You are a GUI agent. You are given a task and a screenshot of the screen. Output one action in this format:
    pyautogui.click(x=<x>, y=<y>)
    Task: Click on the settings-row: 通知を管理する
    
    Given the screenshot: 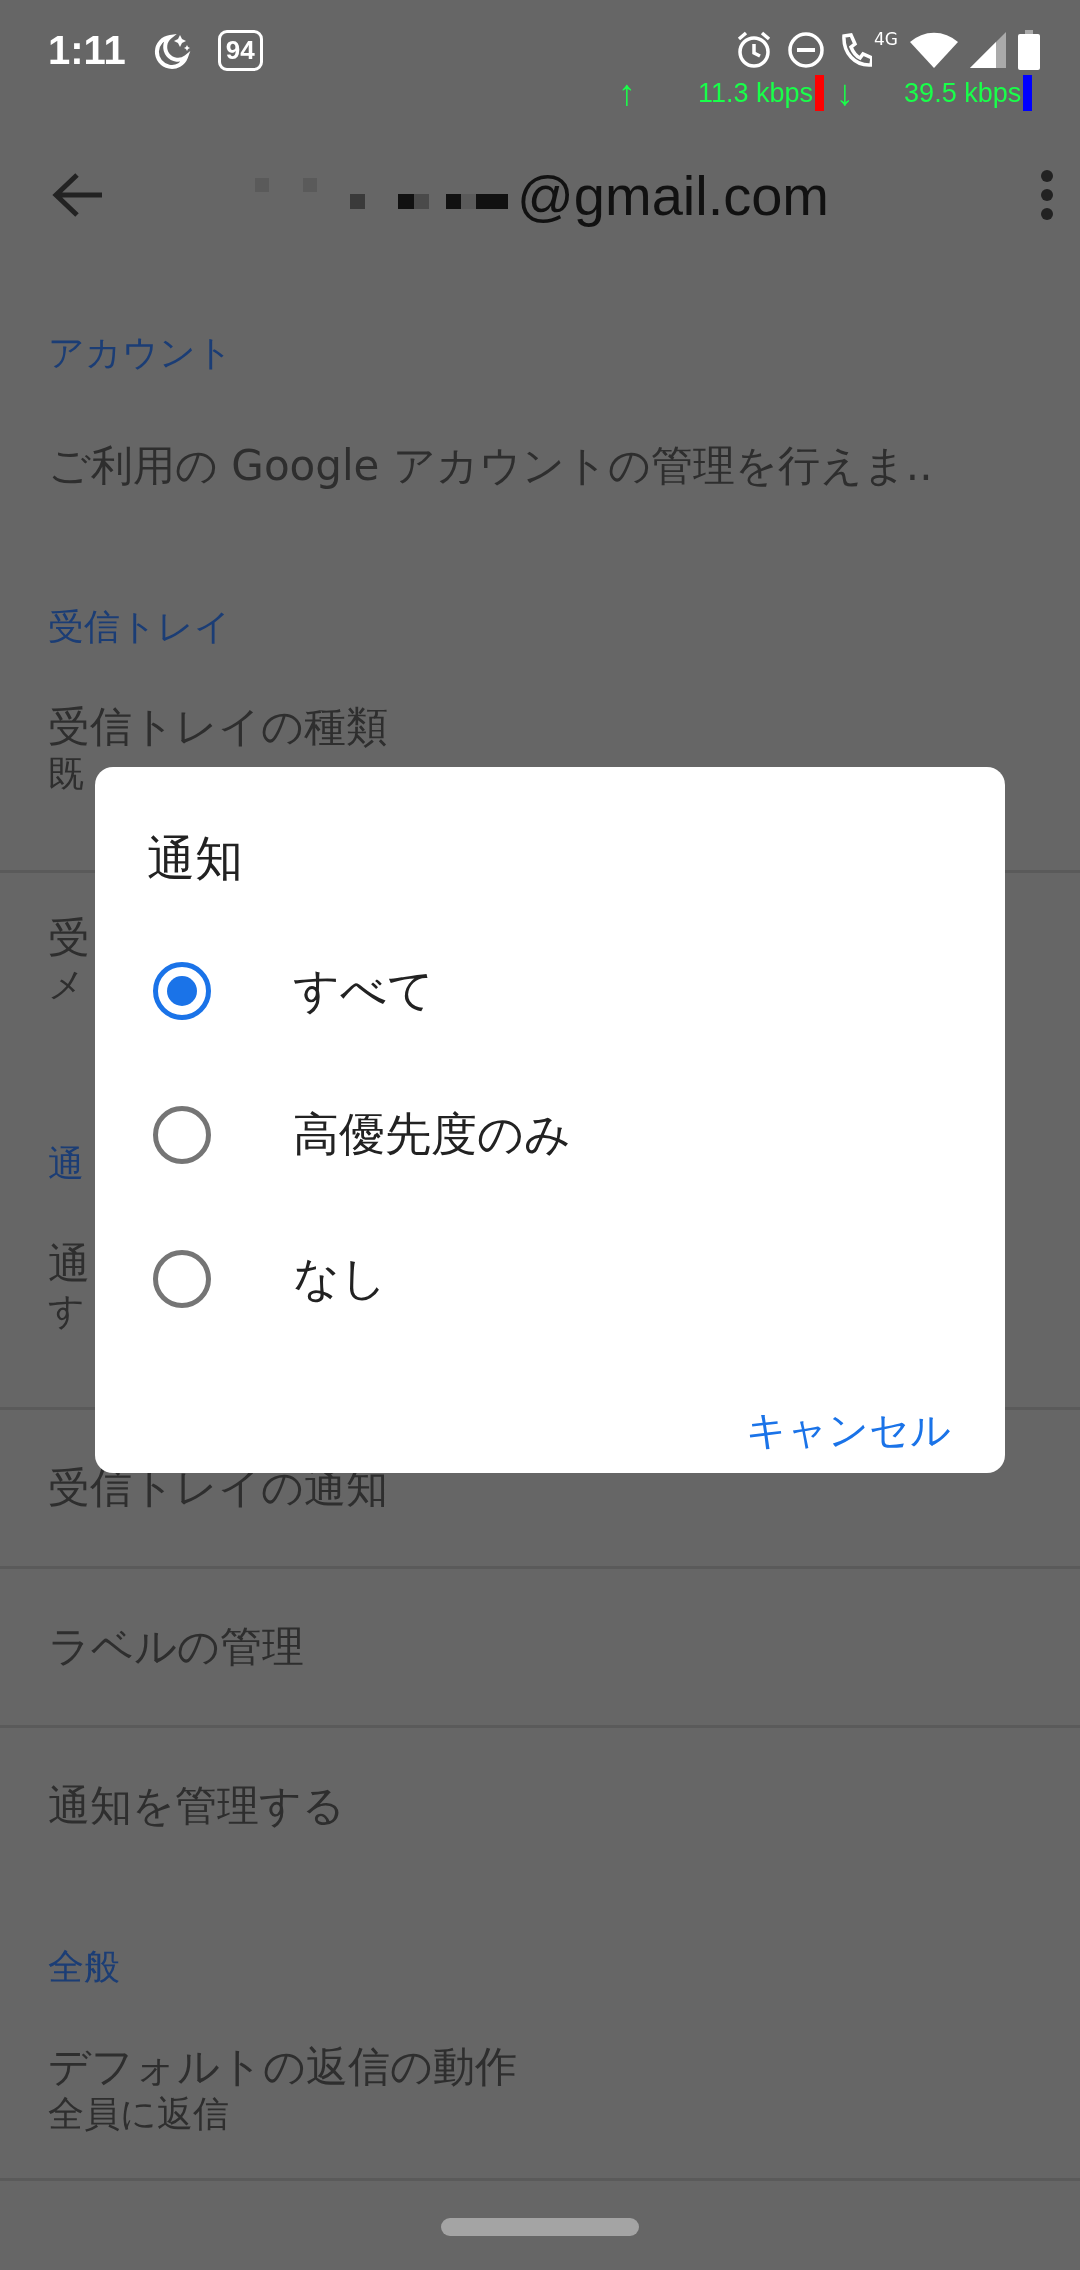 What is the action you would take?
    pyautogui.click(x=540, y=1806)
    